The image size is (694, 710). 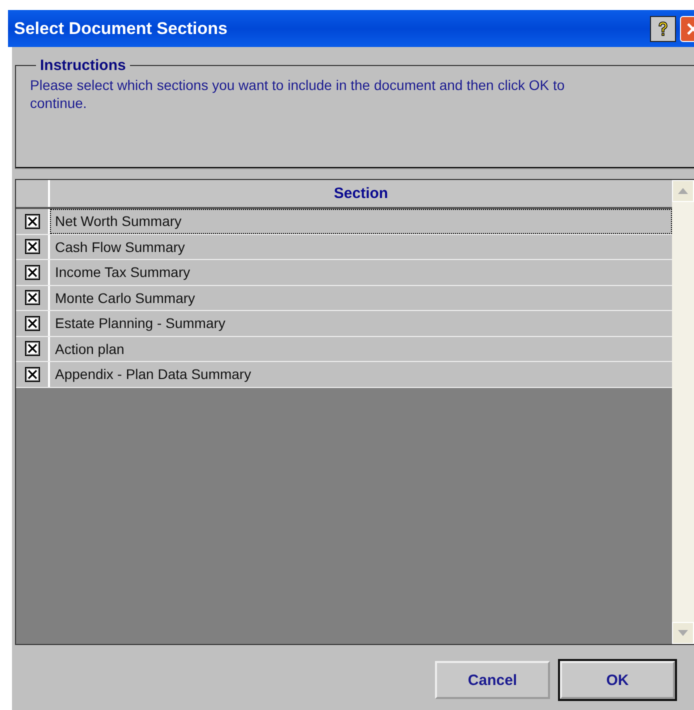 I want to click on question-mark-icon, so click(x=663, y=28).